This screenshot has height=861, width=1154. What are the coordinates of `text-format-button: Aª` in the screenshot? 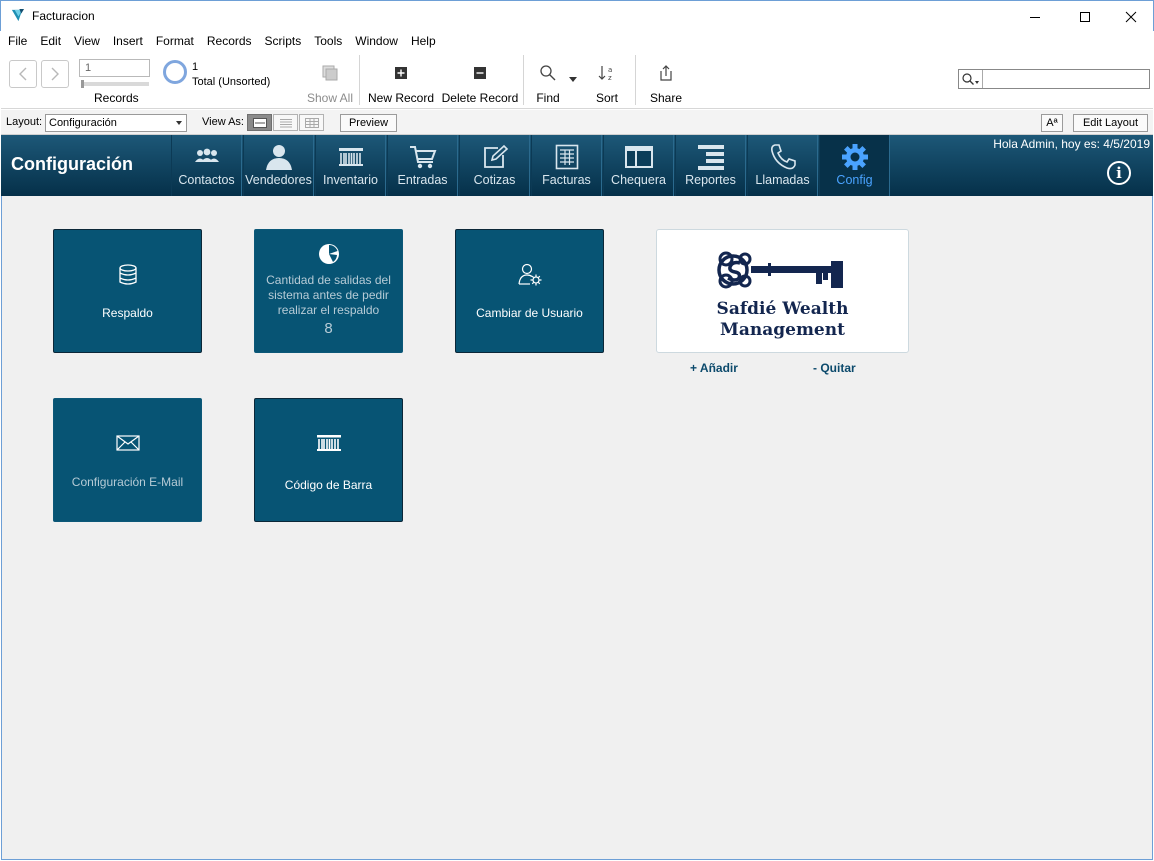 It's located at (1052, 123).